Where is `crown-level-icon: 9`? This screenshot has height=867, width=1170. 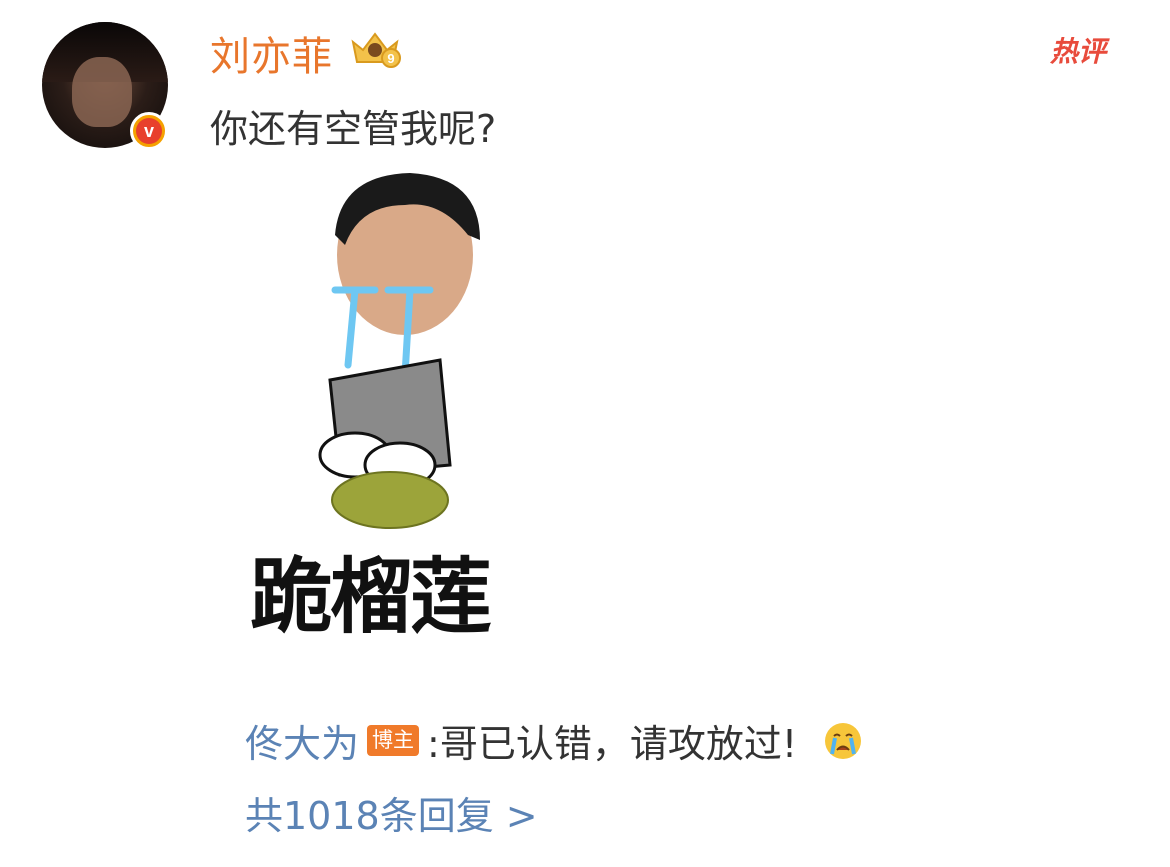
crown-level-icon: 9 is located at coordinates (376, 50).